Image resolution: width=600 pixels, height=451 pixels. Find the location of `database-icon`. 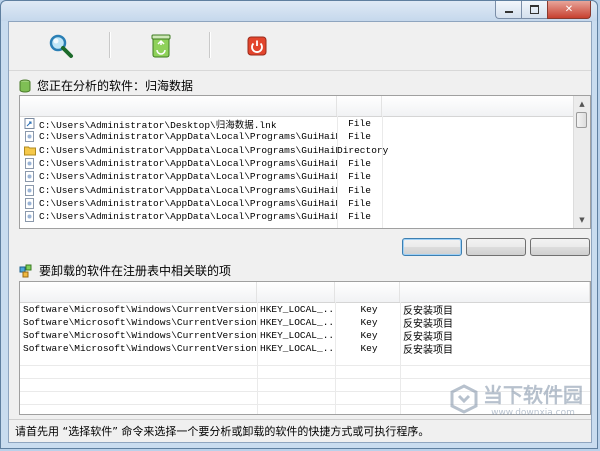

database-icon is located at coordinates (25, 85).